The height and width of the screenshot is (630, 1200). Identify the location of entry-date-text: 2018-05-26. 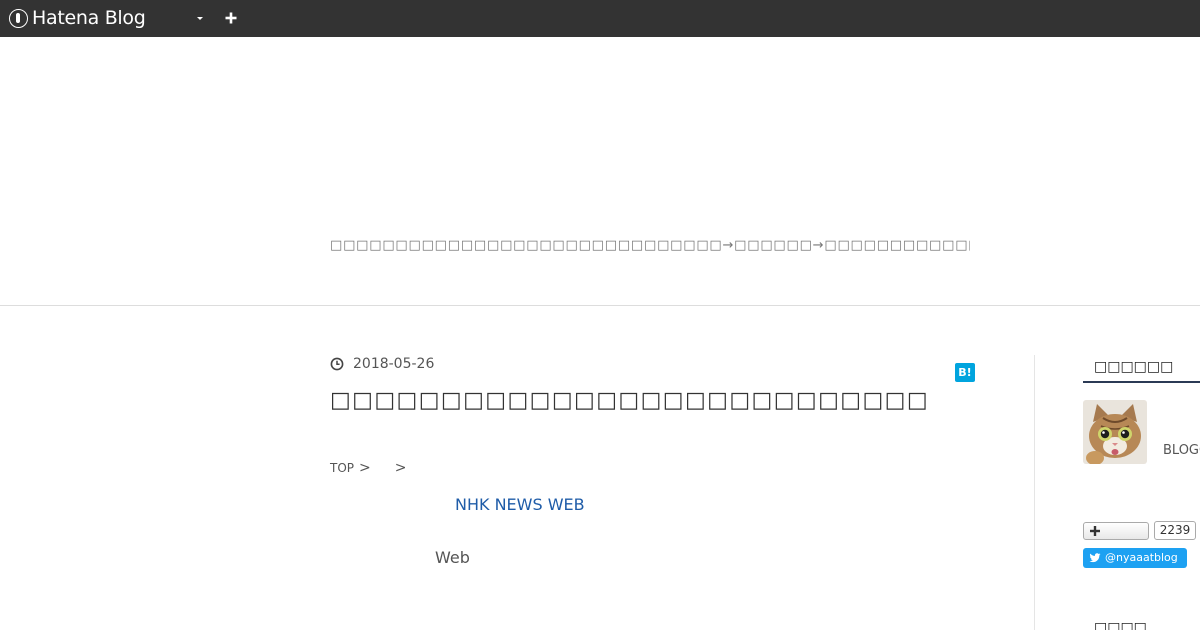
(394, 364).